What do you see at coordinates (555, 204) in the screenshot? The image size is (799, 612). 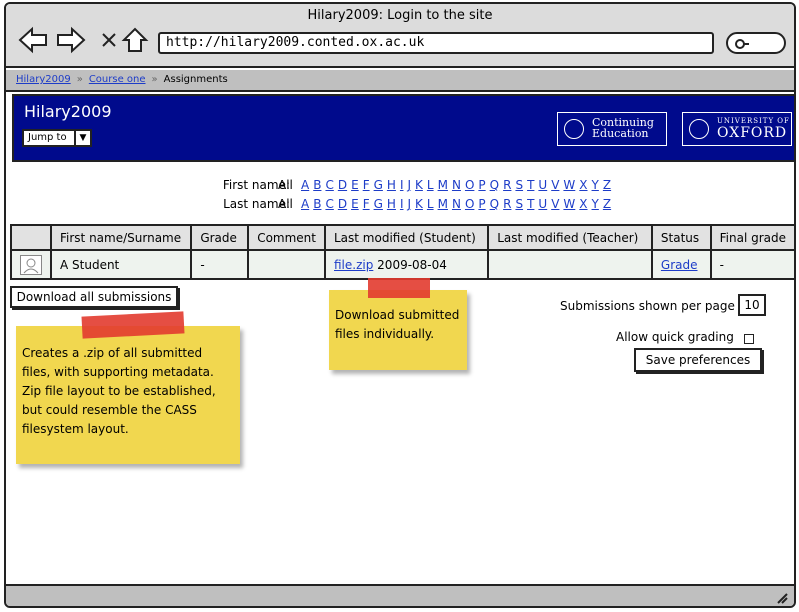 I see `last-name-letter-v: V` at bounding box center [555, 204].